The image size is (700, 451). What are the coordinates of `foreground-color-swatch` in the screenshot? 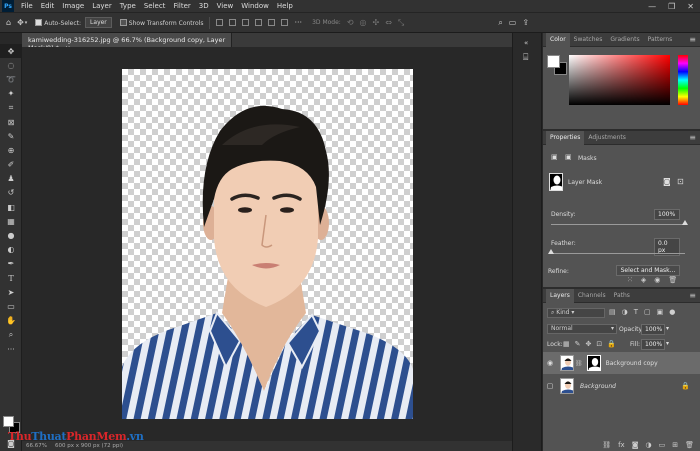 It's located at (553, 61).